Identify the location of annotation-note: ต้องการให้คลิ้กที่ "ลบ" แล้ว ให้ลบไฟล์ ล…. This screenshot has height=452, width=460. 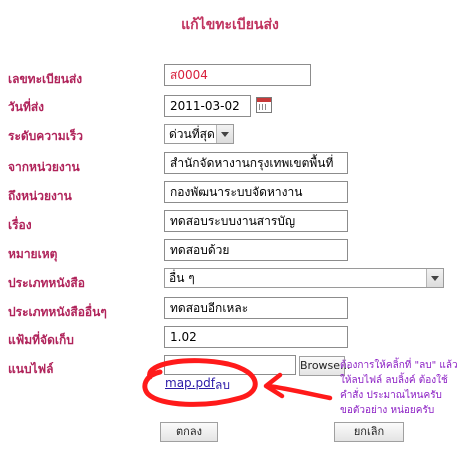
(399, 388).